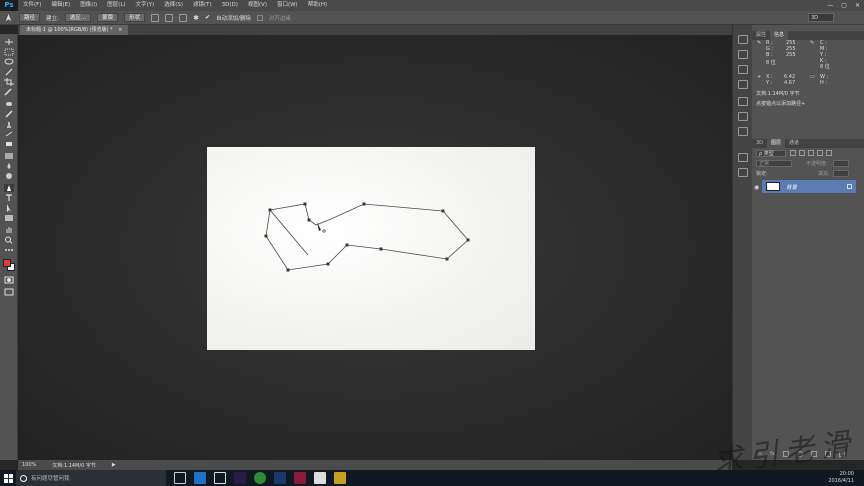 The image size is (864, 486). What do you see at coordinates (9, 124) in the screenshot?
I see `clone-stamp-tool-icon` at bounding box center [9, 124].